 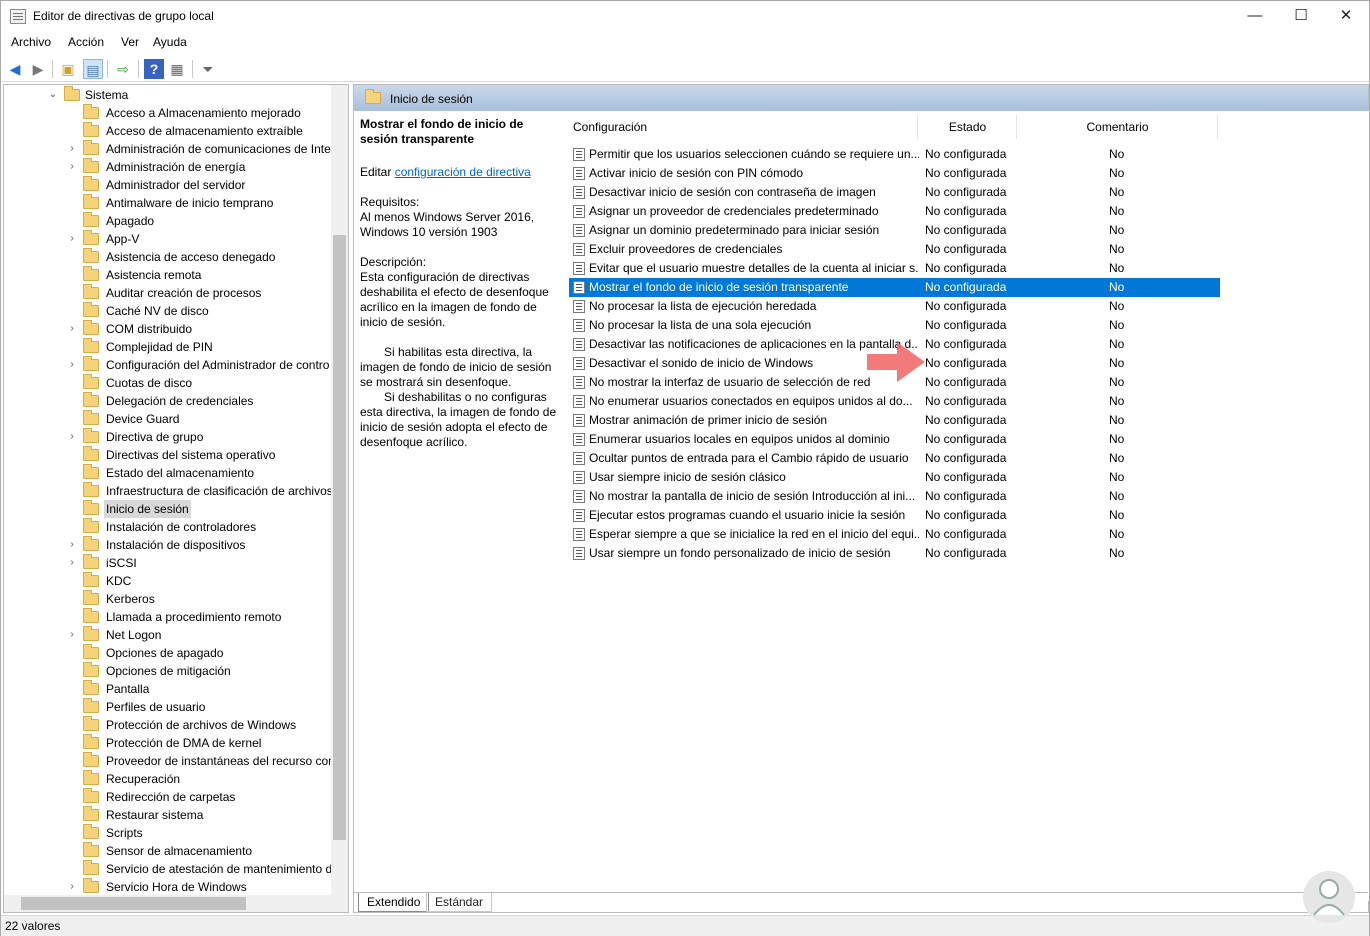 What do you see at coordinates (168, 329) in the screenshot?
I see `tree-node-item: › COM distribuido` at bounding box center [168, 329].